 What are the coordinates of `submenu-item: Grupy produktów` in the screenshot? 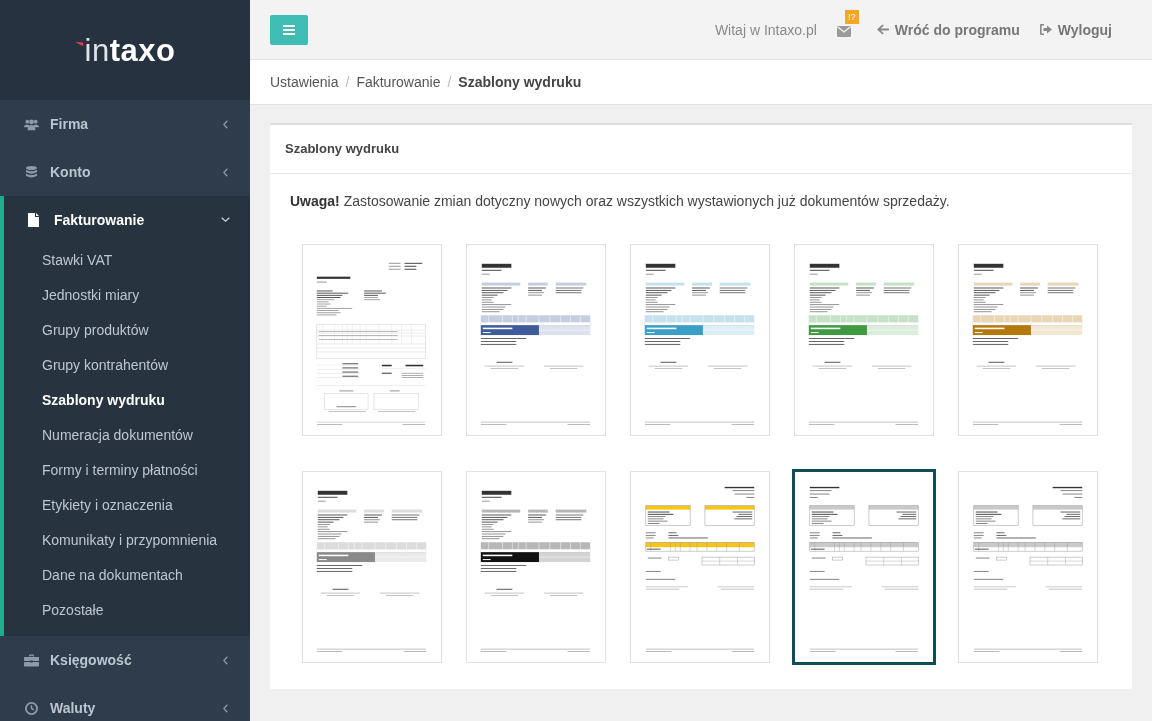 It's located at (127, 330).